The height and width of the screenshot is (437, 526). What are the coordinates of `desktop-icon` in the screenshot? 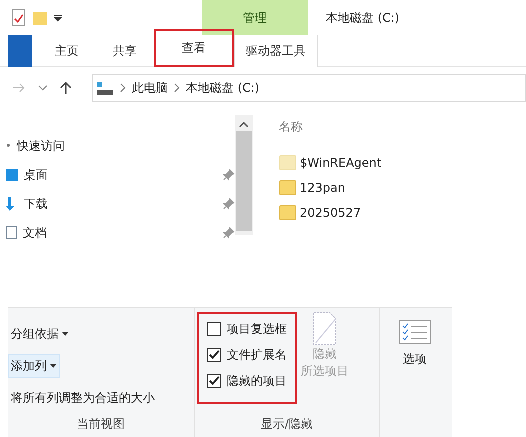 It's located at (12, 174).